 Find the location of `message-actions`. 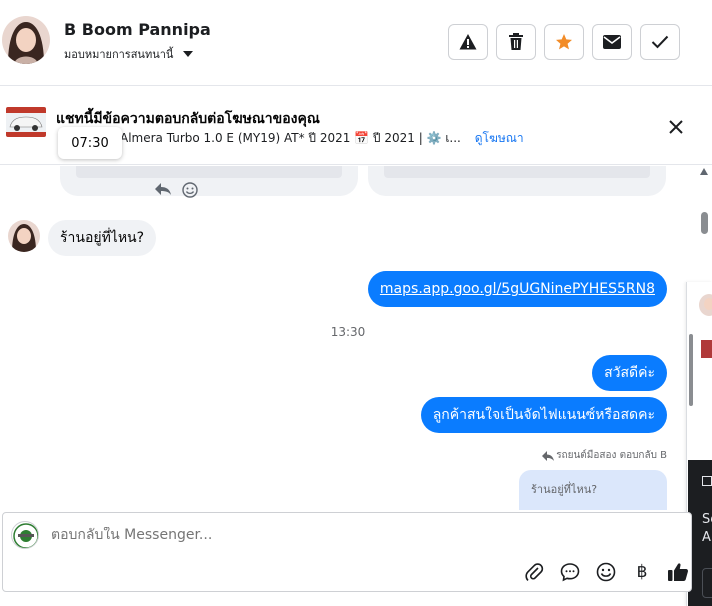

message-actions is located at coordinates (176, 190).